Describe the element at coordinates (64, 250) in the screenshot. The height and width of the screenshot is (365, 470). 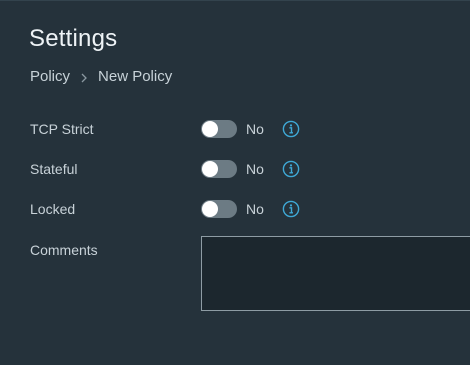
I see `comments-label: Comments` at that location.